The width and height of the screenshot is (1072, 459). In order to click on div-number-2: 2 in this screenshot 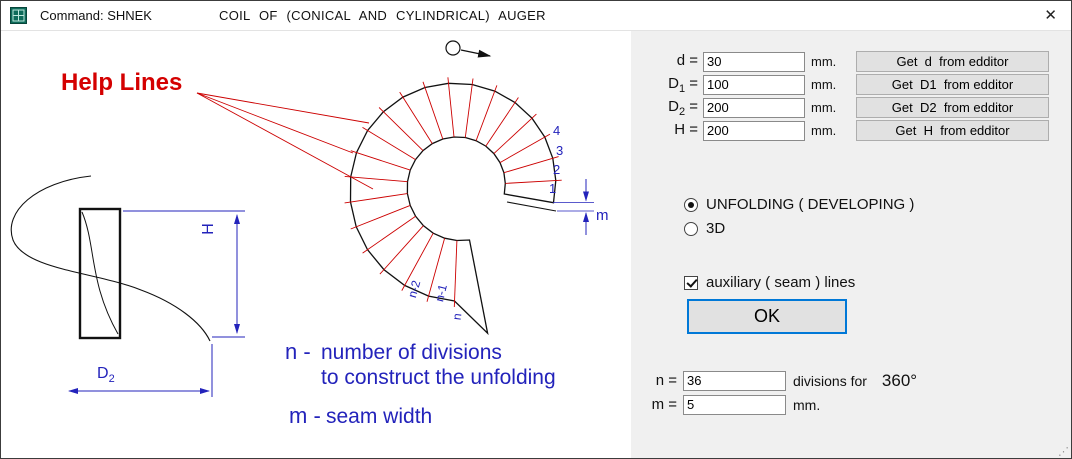, I will do `click(556, 169)`.